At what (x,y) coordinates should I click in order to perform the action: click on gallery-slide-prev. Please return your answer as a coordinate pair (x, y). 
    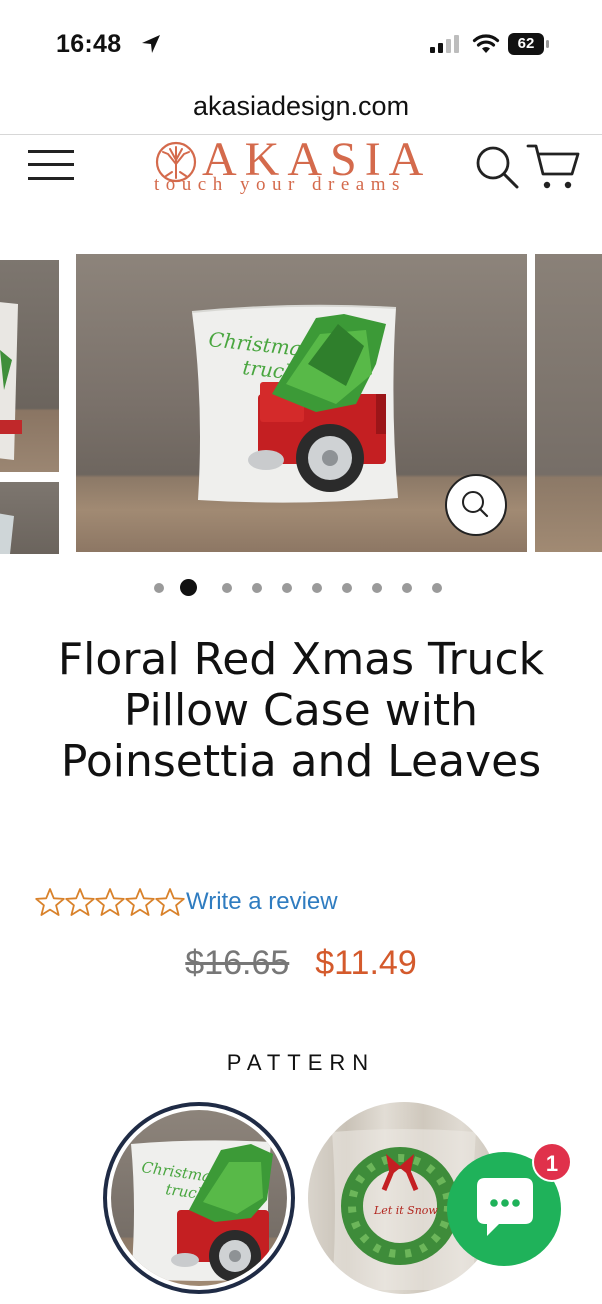
    Looking at the image, I should click on (29, 366).